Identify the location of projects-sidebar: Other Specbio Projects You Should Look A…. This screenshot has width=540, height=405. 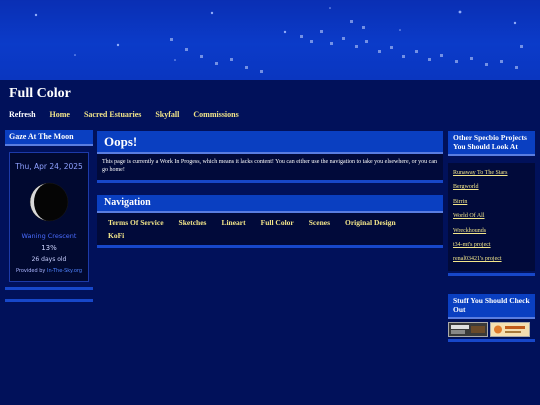
(491, 236).